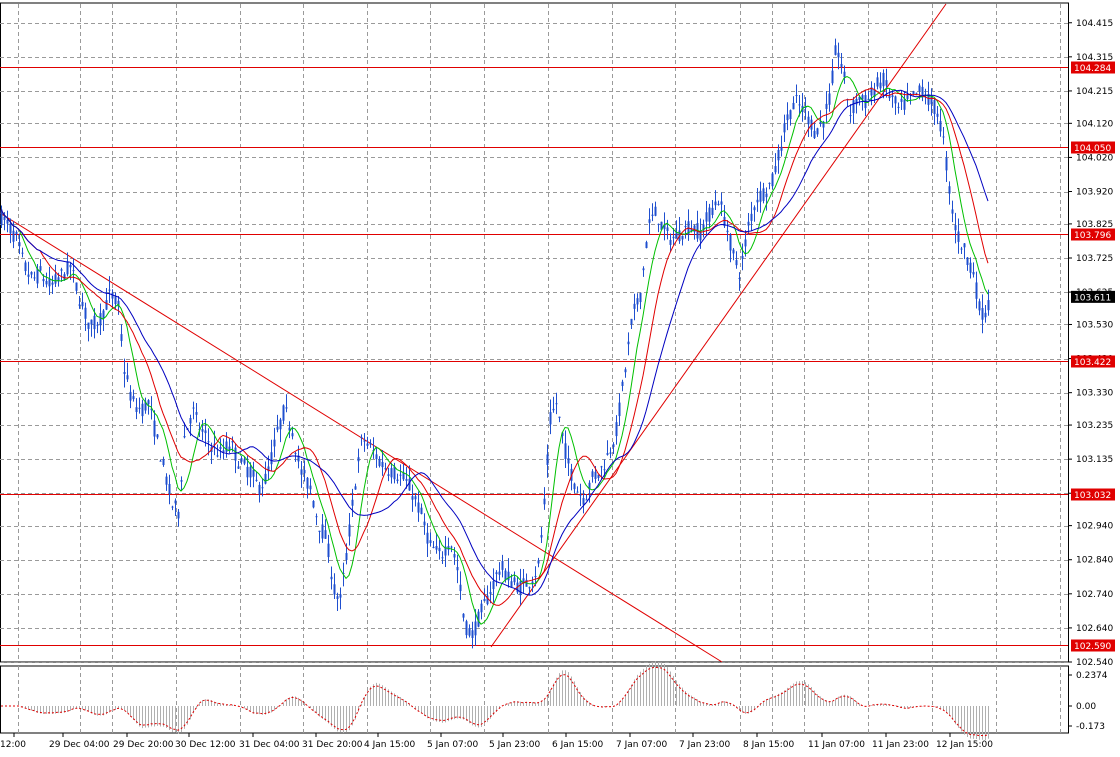 The width and height of the screenshot is (1120, 757). I want to click on y-tick-label: 104.315, so click(1094, 58).